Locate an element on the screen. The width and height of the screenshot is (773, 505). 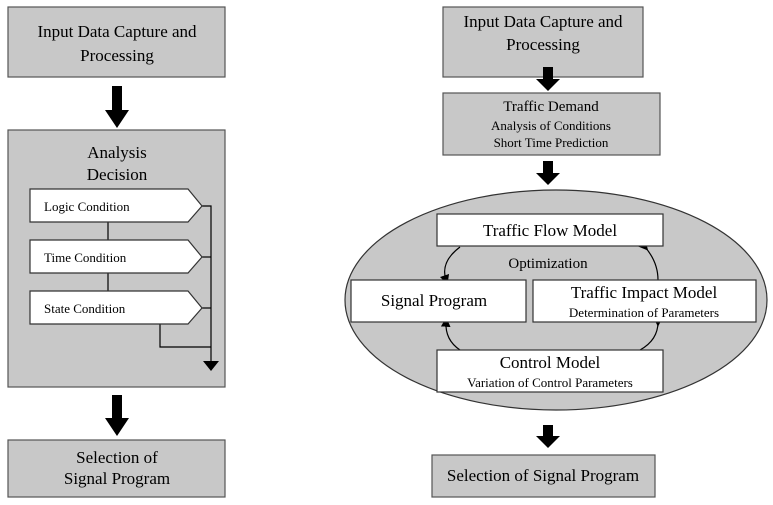
logic-condition: Logic Condition is located at coordinates (116, 205).